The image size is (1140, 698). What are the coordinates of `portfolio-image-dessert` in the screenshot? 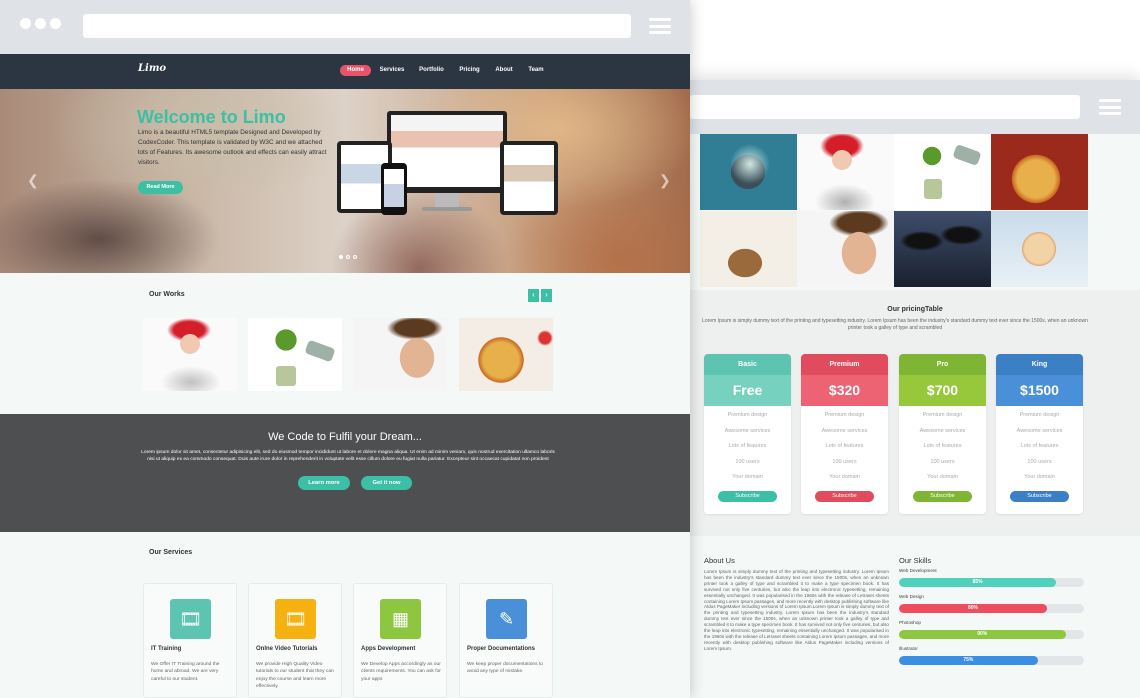 It's located at (1039, 249).